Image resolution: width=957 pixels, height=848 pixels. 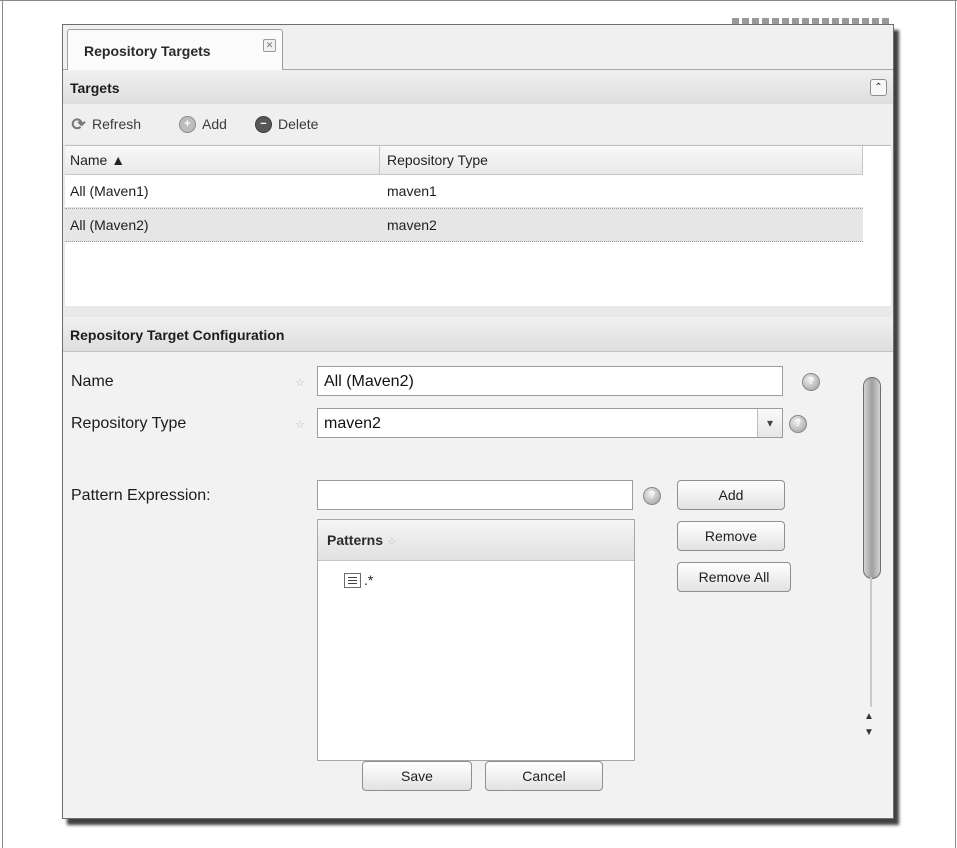 I want to click on collapse-icon: ⌃, so click(x=878, y=87).